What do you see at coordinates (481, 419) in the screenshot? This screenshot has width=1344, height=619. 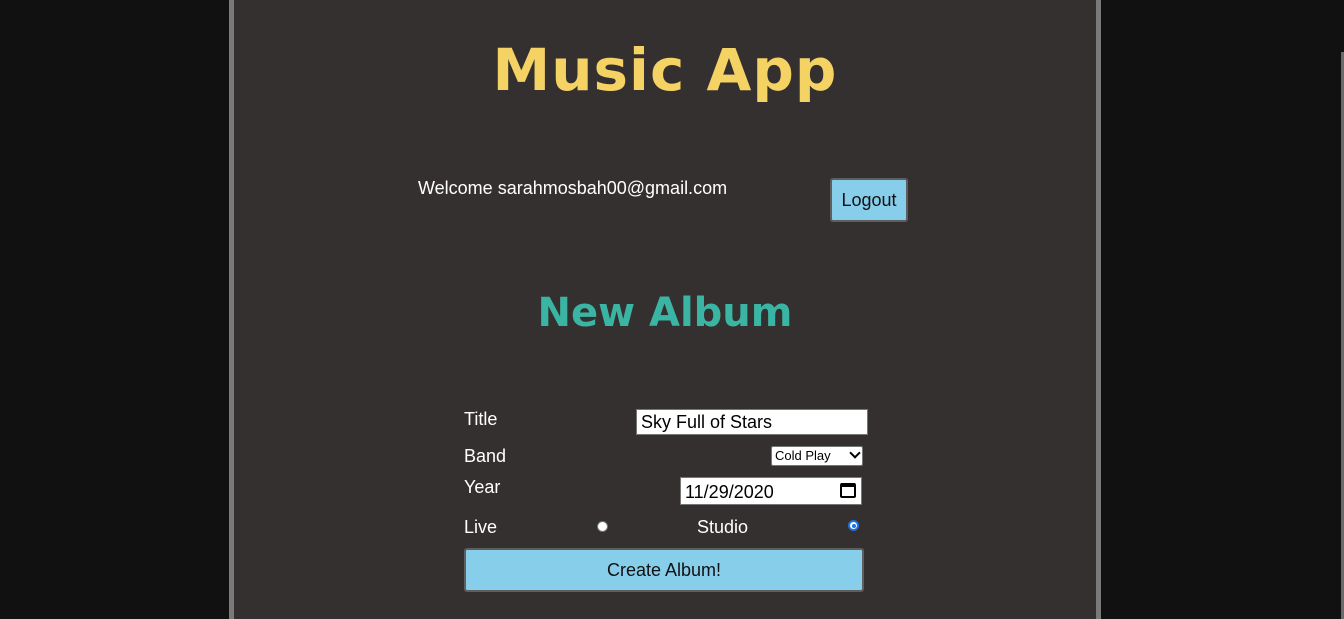 I see `title-label: Title` at bounding box center [481, 419].